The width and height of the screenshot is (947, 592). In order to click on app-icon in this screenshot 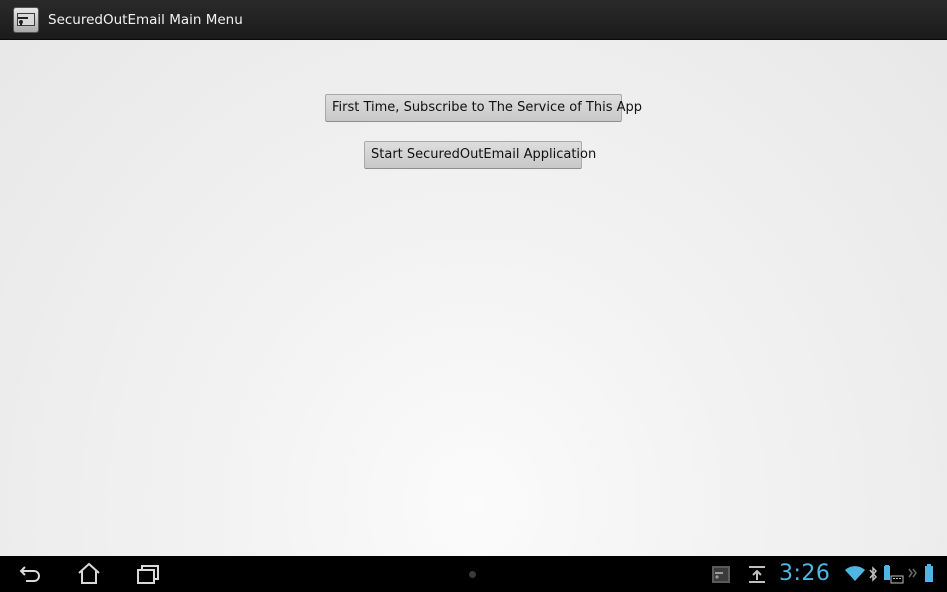, I will do `click(26, 20)`.